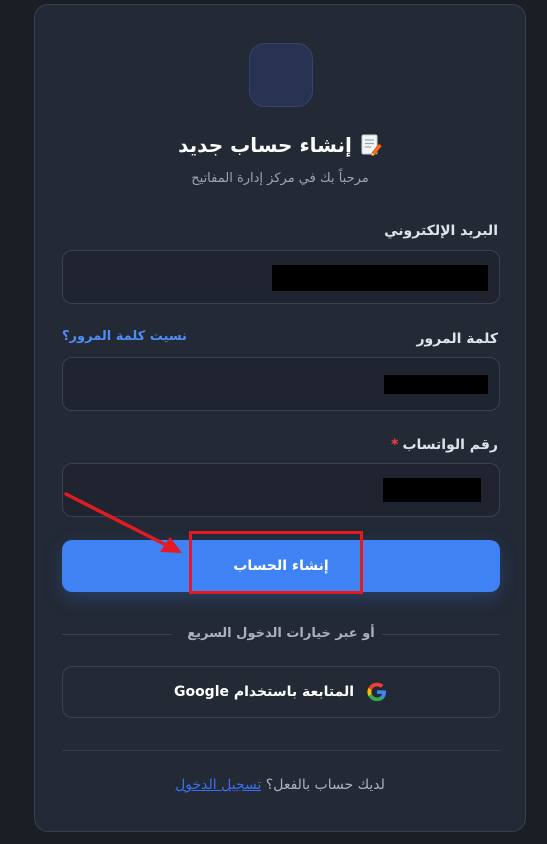 This screenshot has width=547, height=844. What do you see at coordinates (281, 750) in the screenshot?
I see `footer-divider` at bounding box center [281, 750].